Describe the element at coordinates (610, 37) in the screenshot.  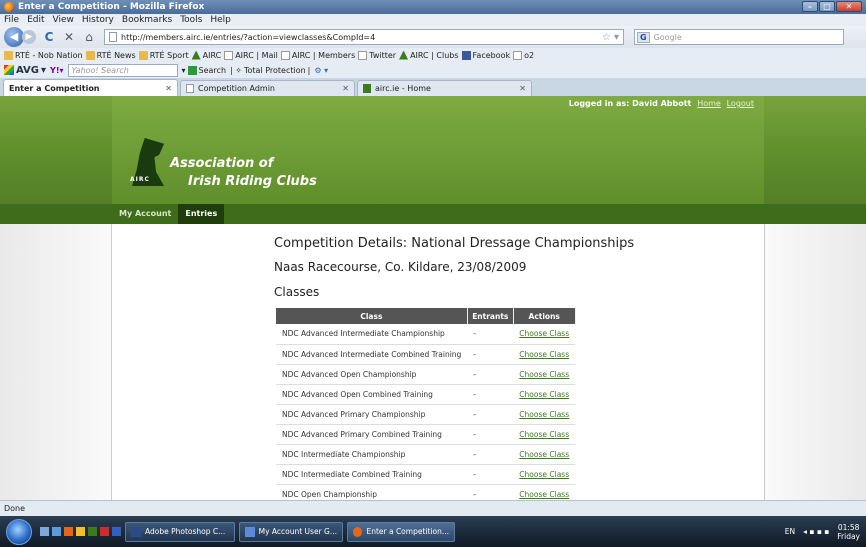
I see `bookmark-star-icon: ☆ ▾` at that location.